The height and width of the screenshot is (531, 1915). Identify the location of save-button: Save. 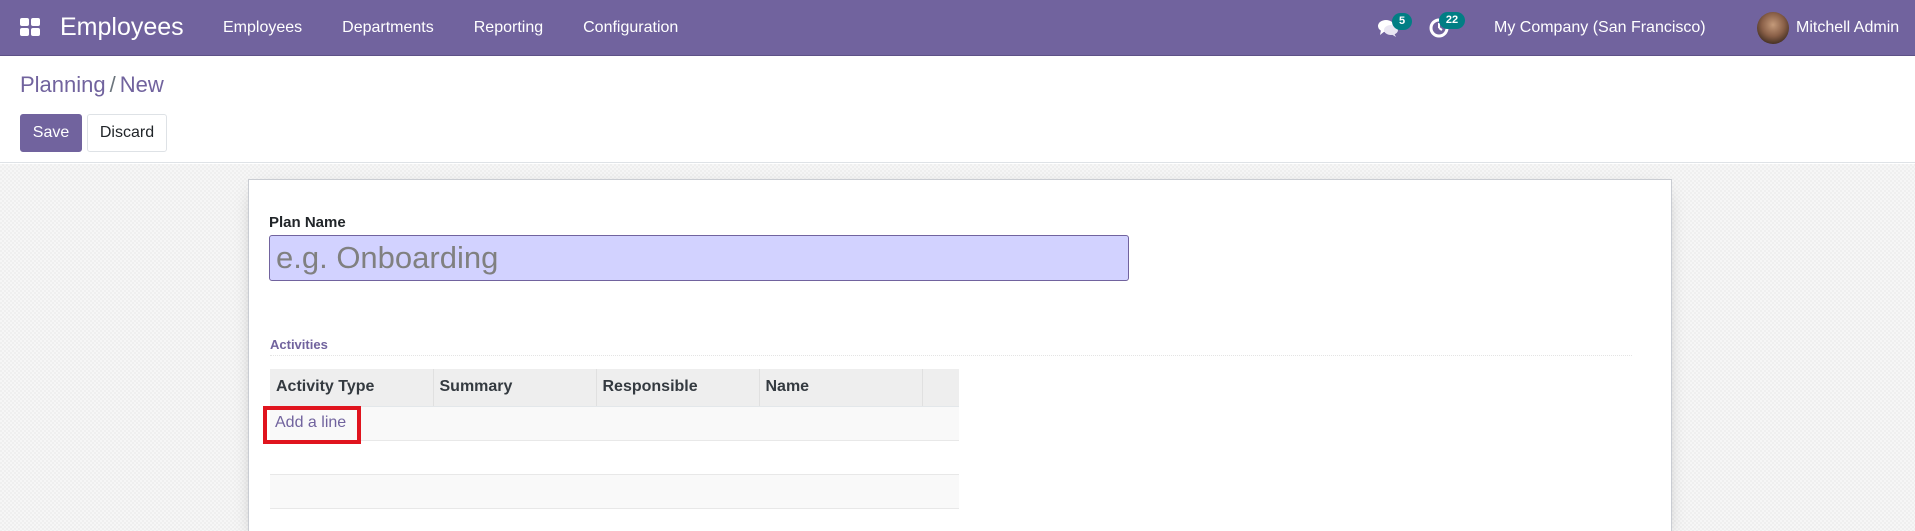
(51, 133).